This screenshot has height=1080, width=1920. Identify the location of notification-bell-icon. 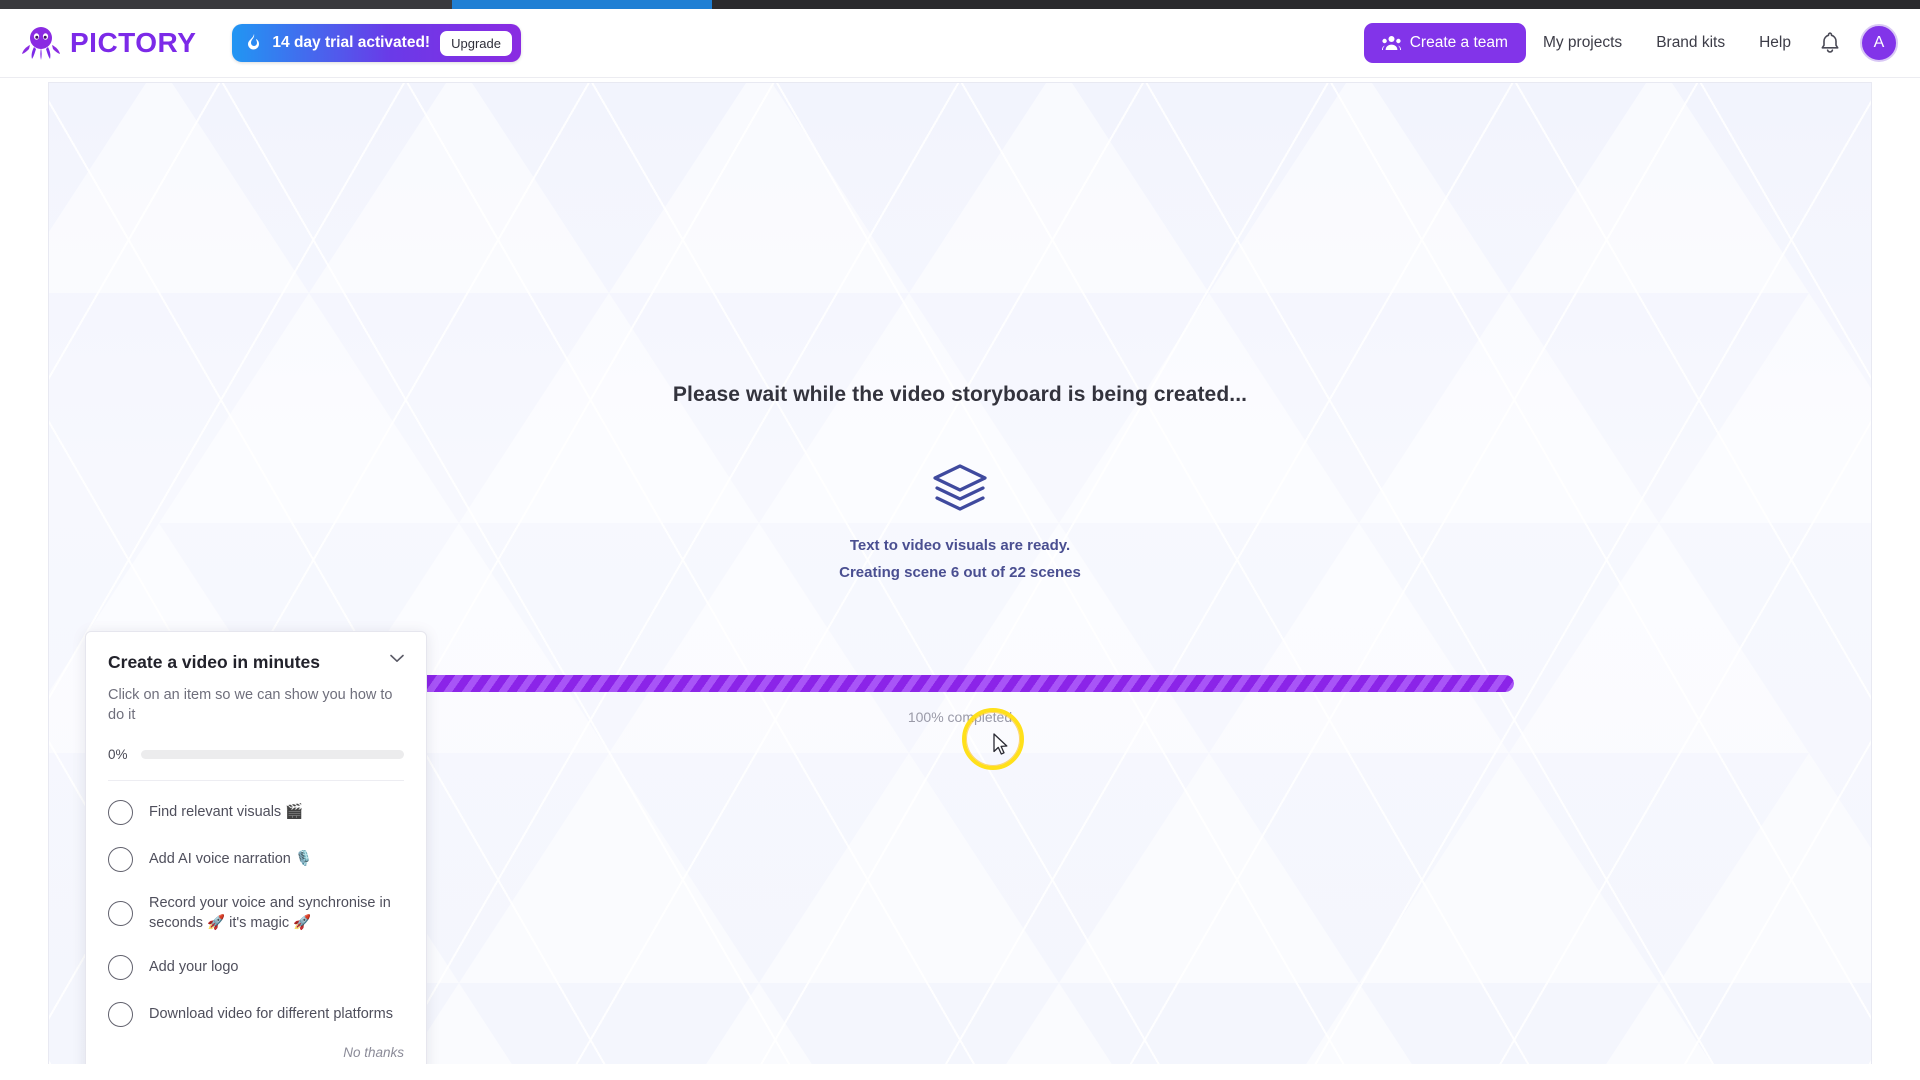
(1830, 42).